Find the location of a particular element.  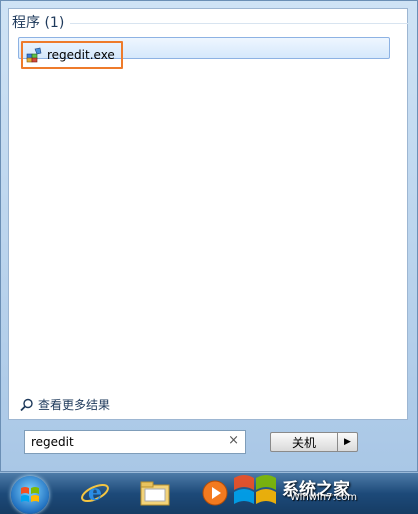

watermark: 系统之家 Winwin7.com is located at coordinates (324, 487).